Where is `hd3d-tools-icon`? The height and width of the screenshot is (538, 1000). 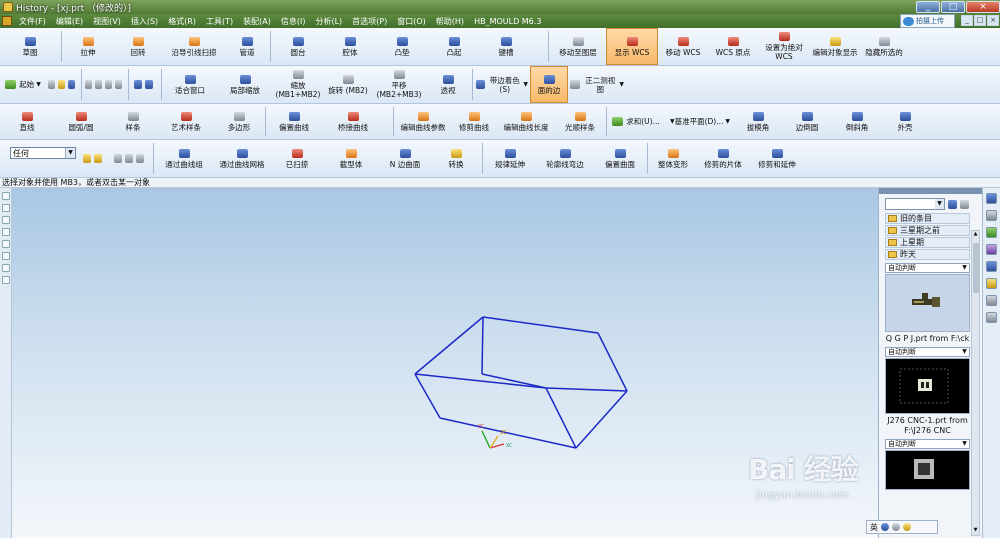 hd3d-tools-icon is located at coordinates (991, 249).